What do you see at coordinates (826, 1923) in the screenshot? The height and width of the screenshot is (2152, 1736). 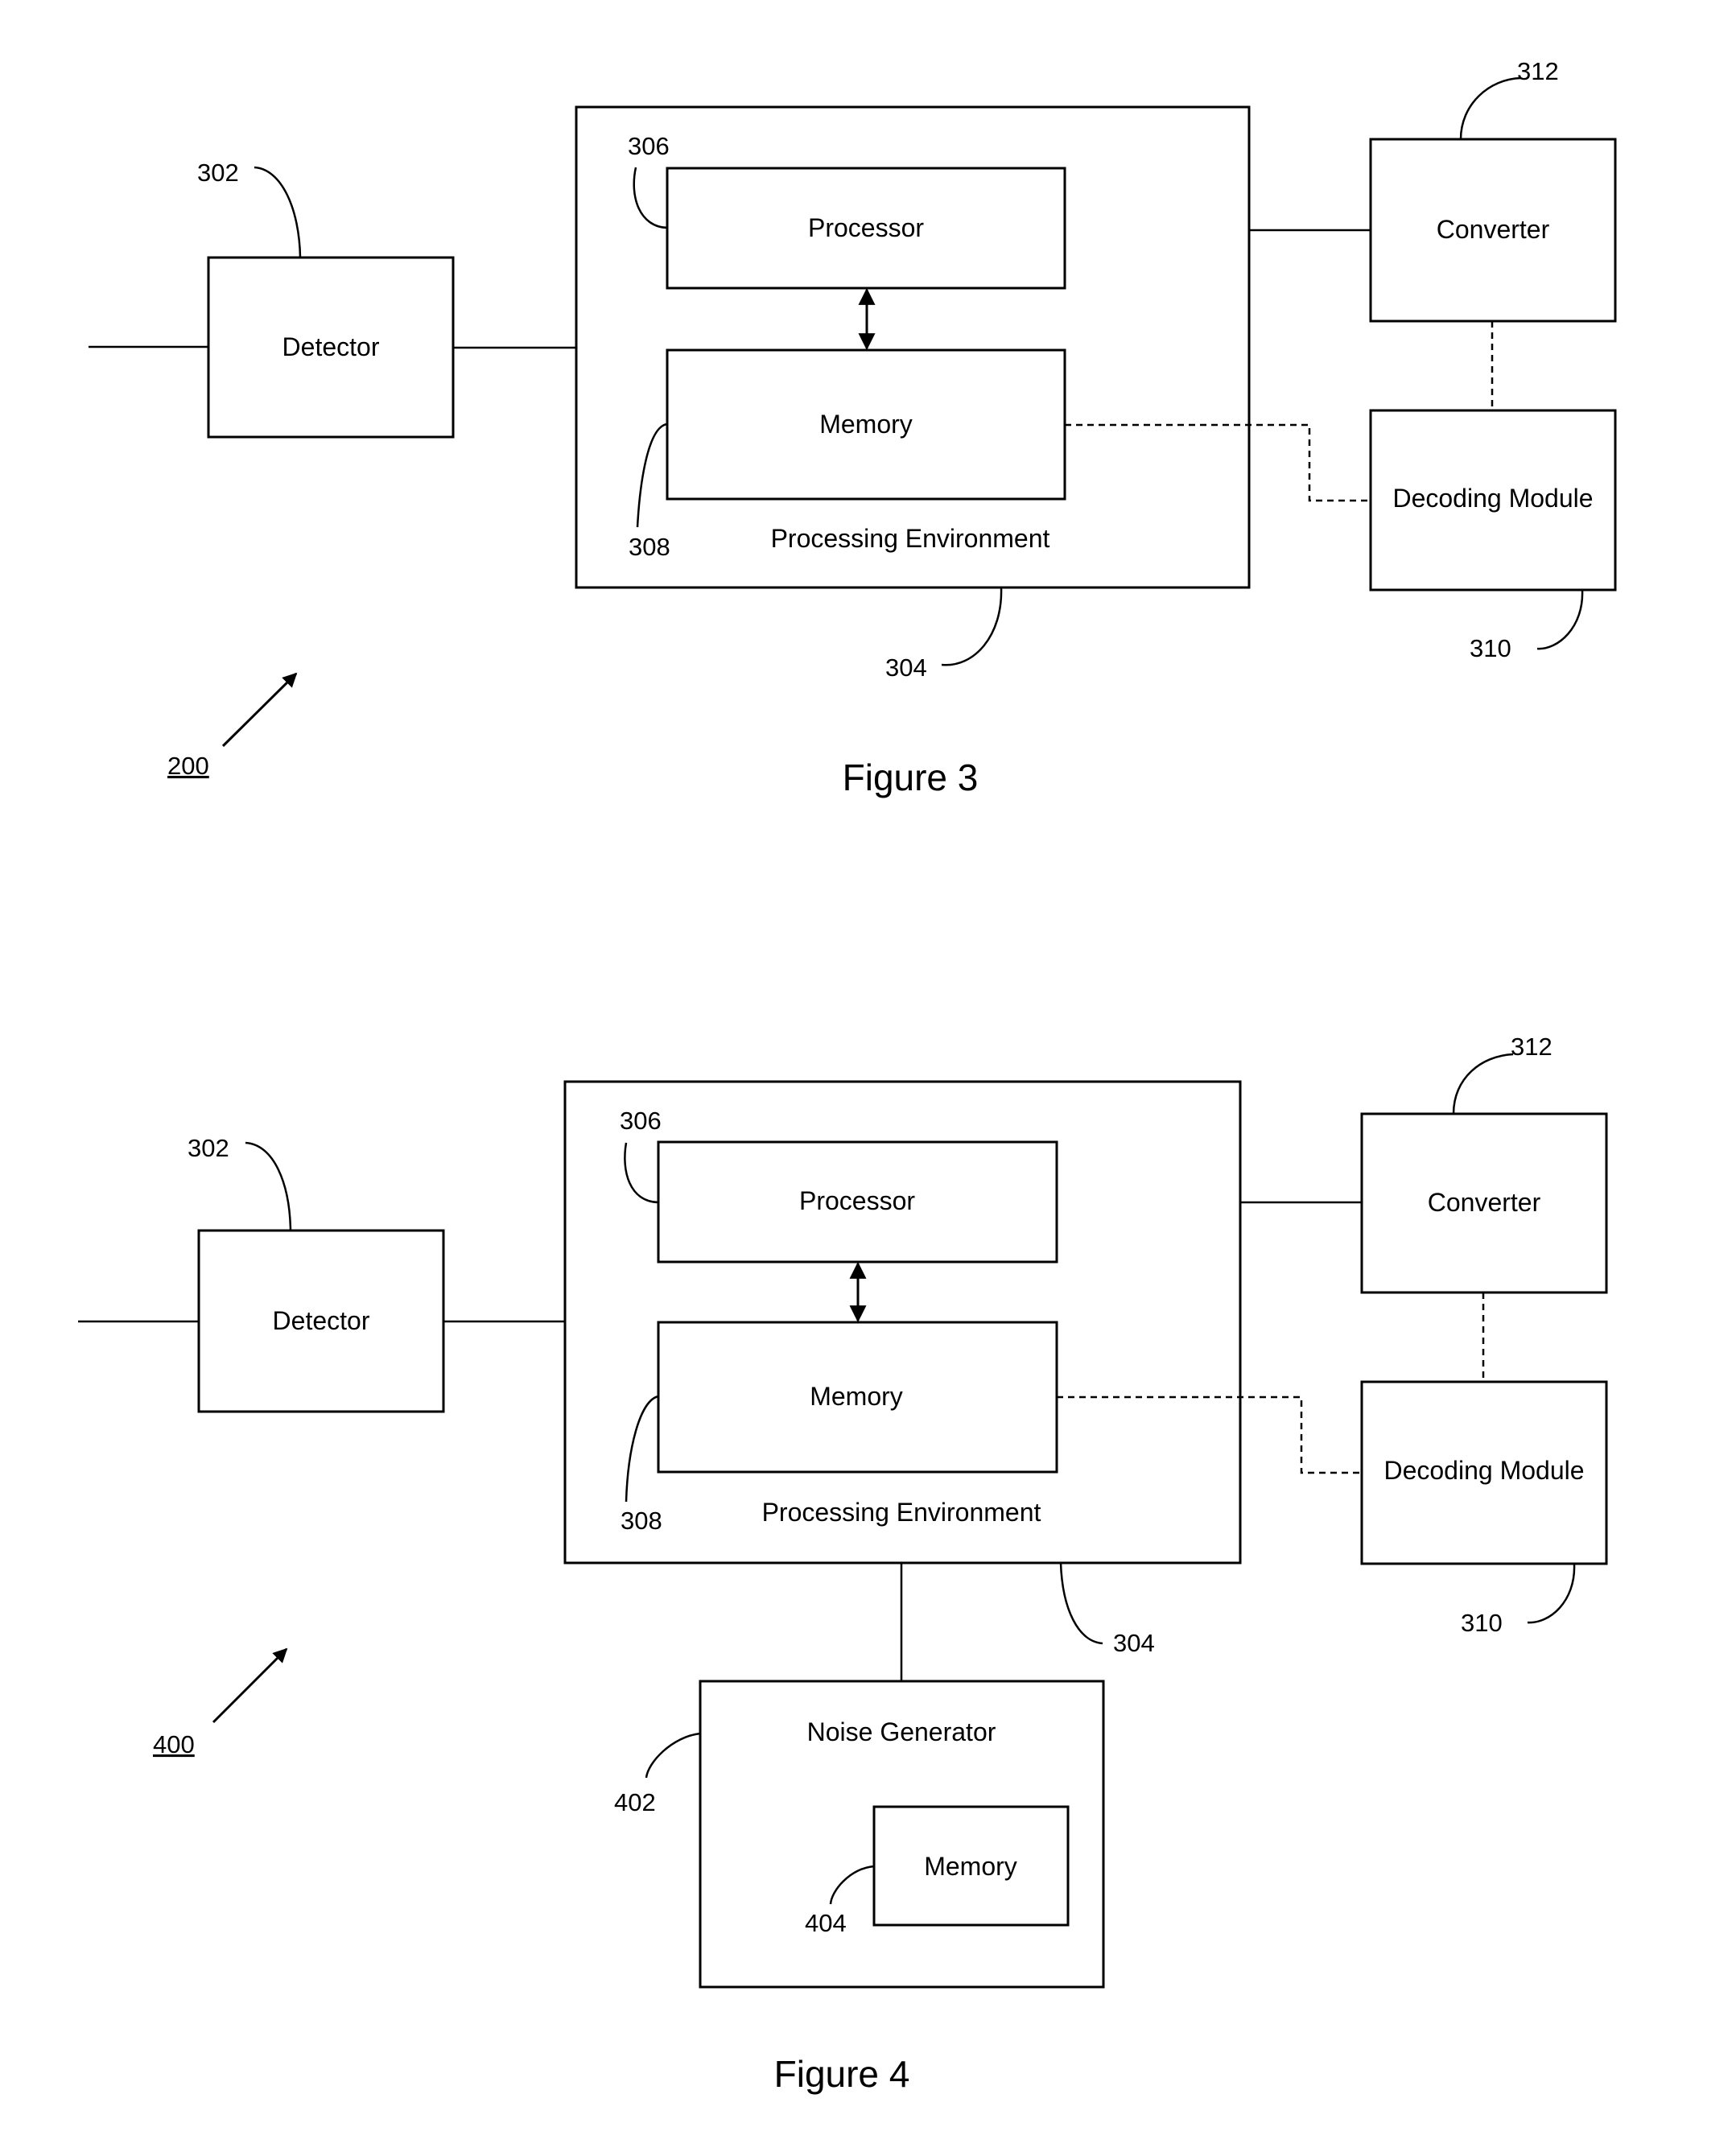 I see `ref-404: 404` at bounding box center [826, 1923].